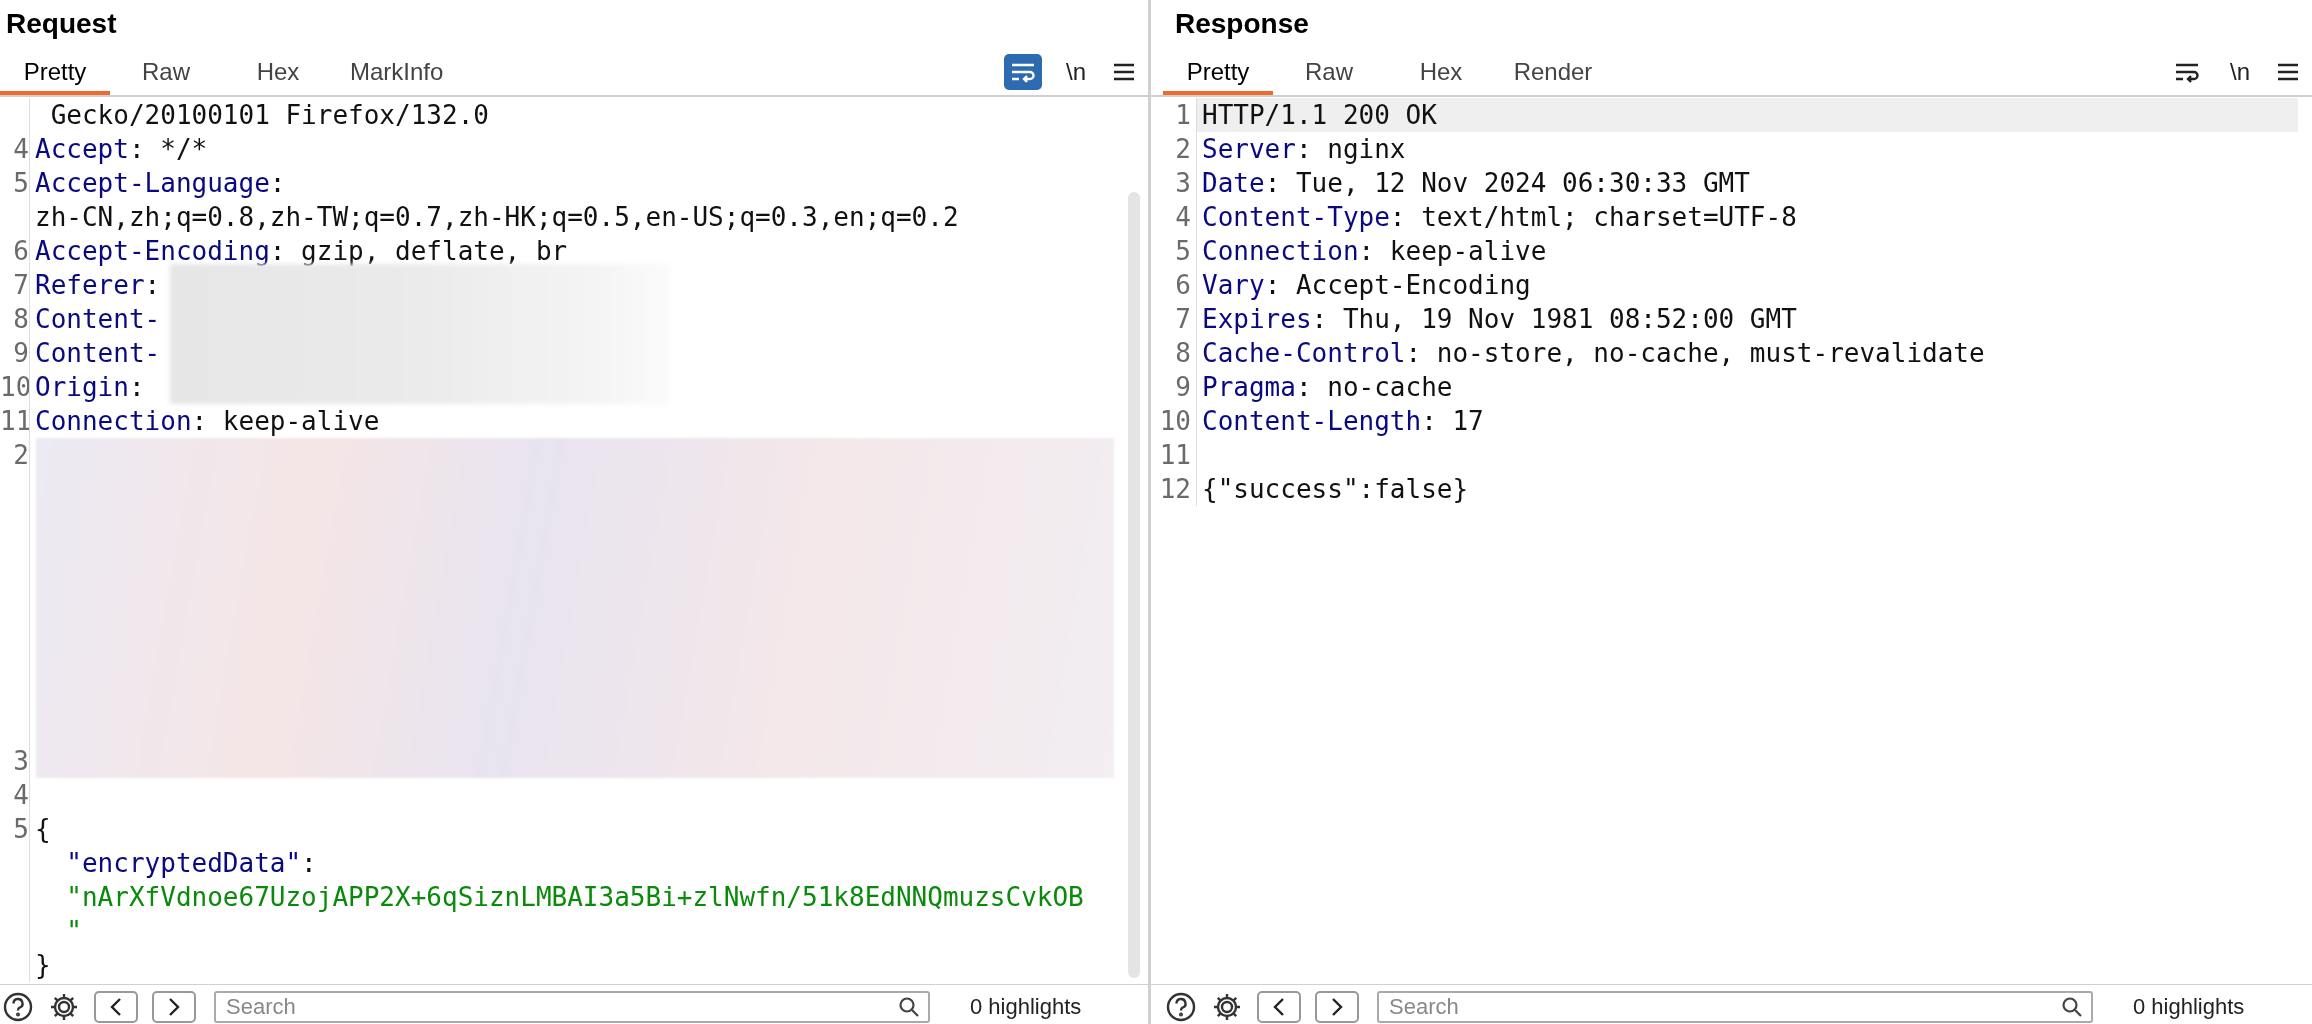 This screenshot has width=2312, height=1024. Describe the element at coordinates (1175, 489) in the screenshot. I see `line-number: 12` at that location.